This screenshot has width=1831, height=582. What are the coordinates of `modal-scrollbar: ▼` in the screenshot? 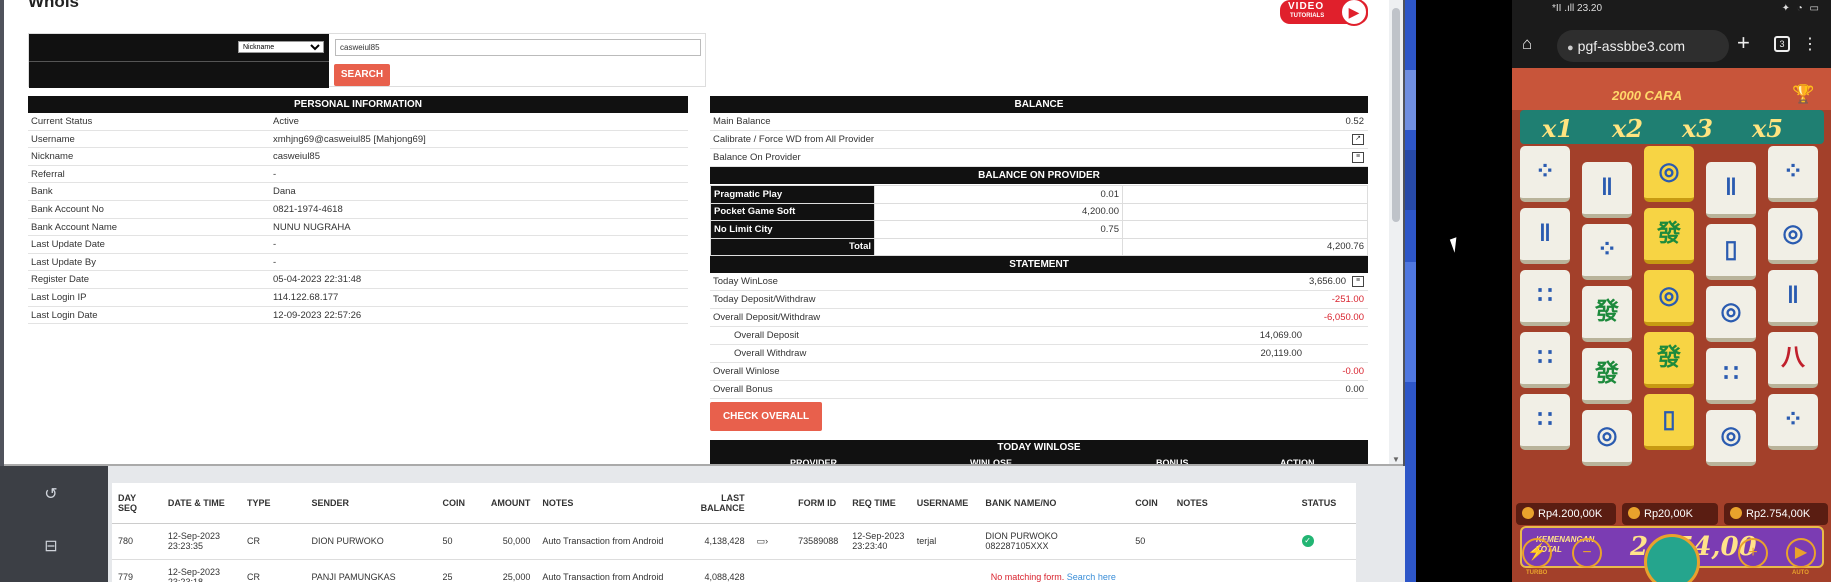 It's located at (1396, 232).